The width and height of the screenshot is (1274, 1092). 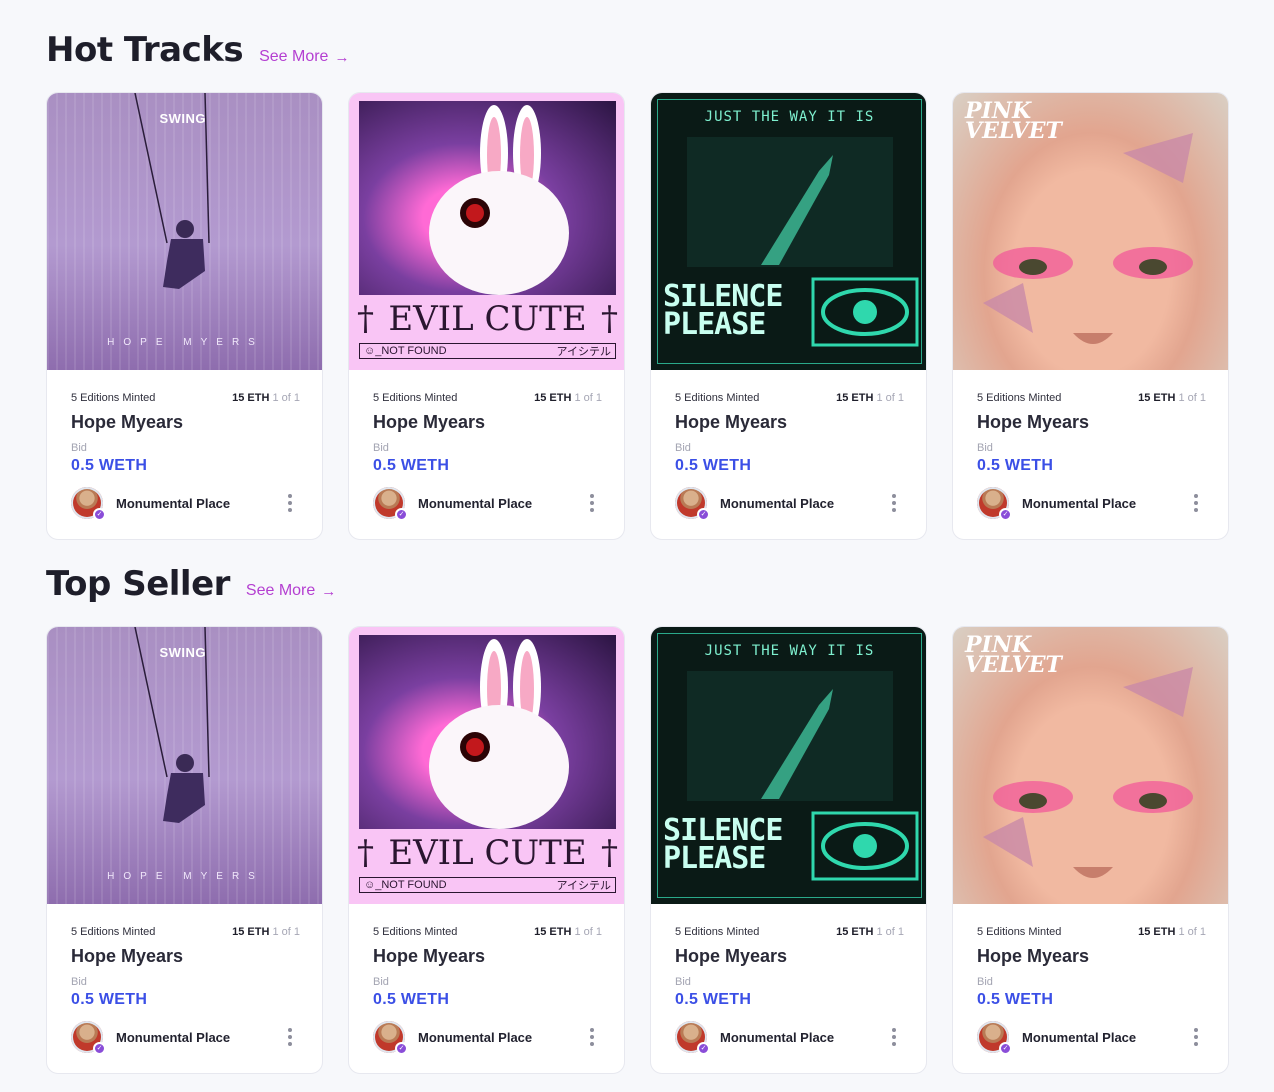 I want to click on art-credit: HOPE MYERS, so click(x=185, y=876).